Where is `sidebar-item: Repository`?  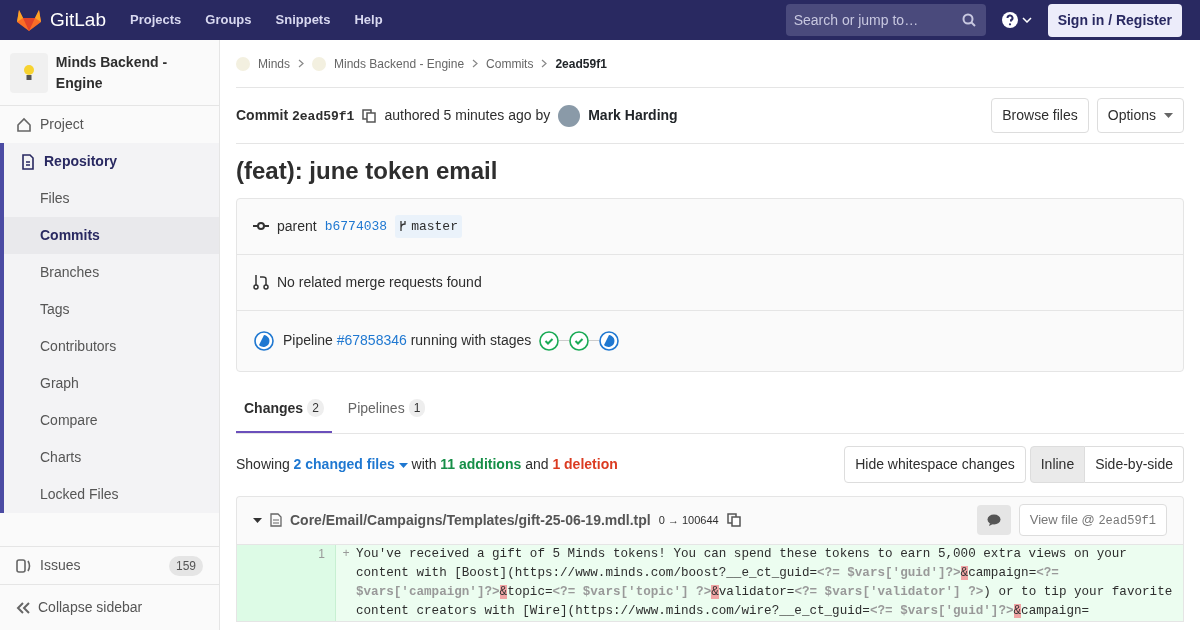
sidebar-item: Repository is located at coordinates (111, 161).